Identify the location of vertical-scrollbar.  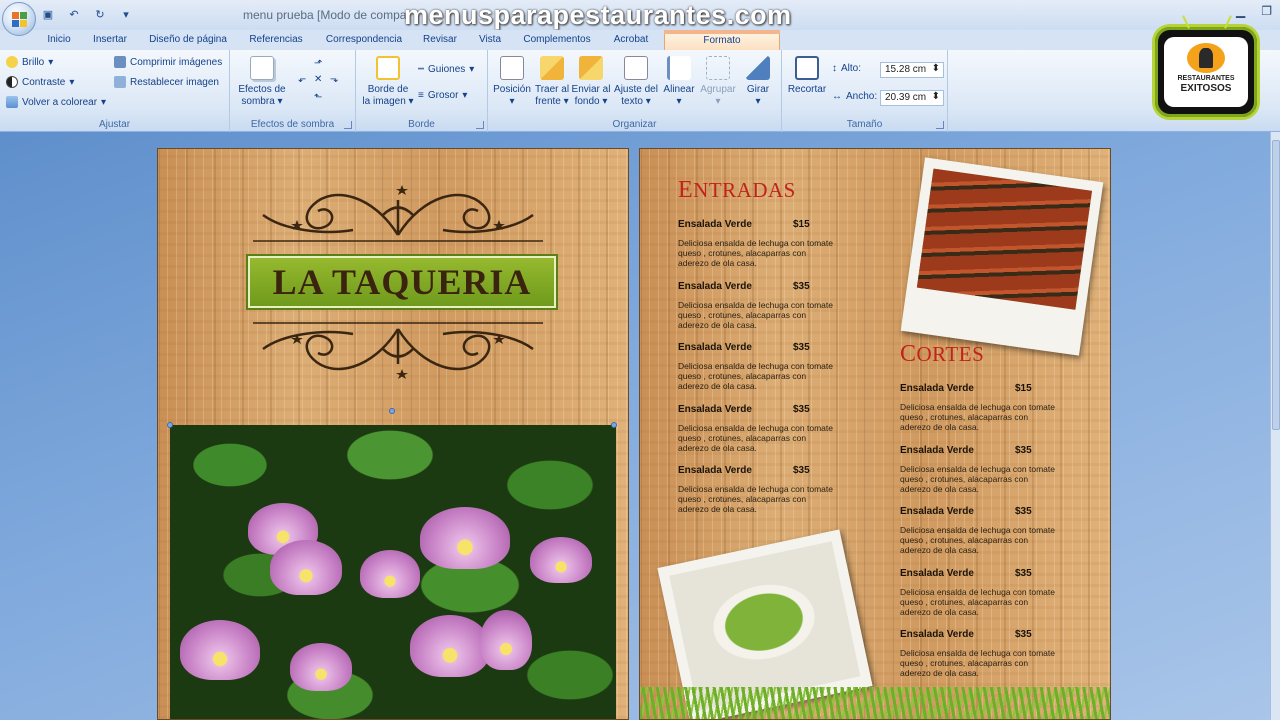
(1275, 426).